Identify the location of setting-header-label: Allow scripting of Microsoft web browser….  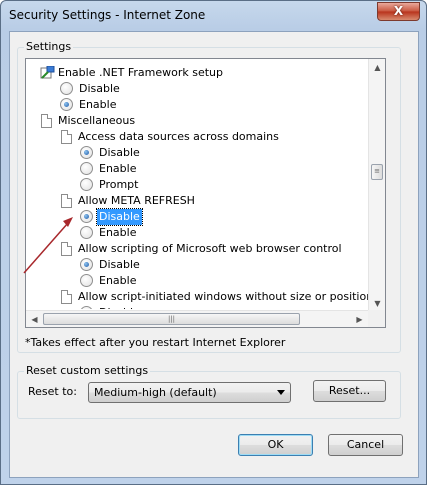
(210, 248).